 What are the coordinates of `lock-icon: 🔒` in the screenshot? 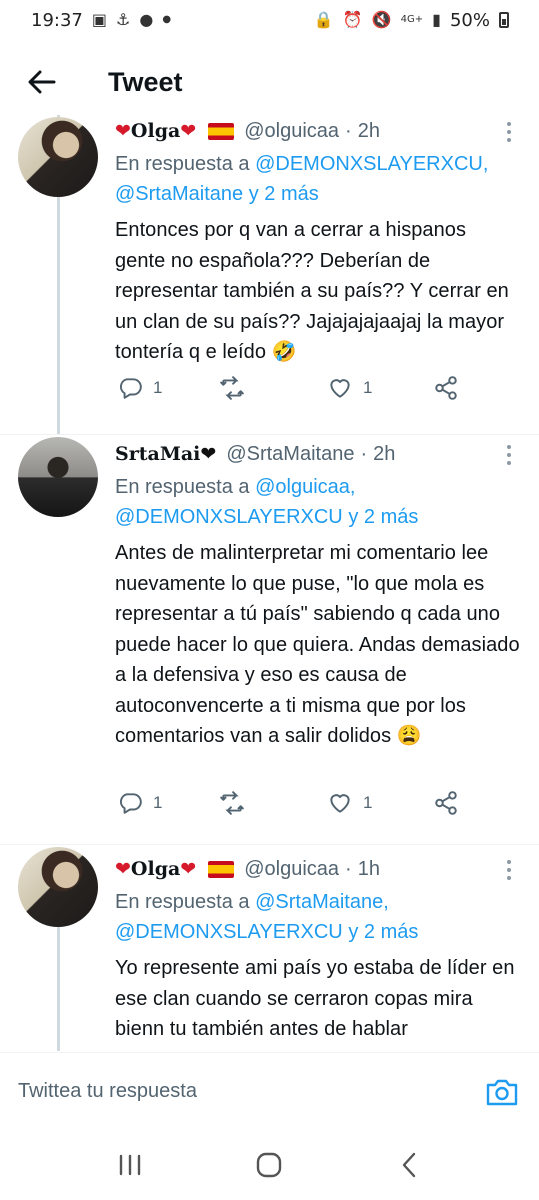 It's located at (323, 19).